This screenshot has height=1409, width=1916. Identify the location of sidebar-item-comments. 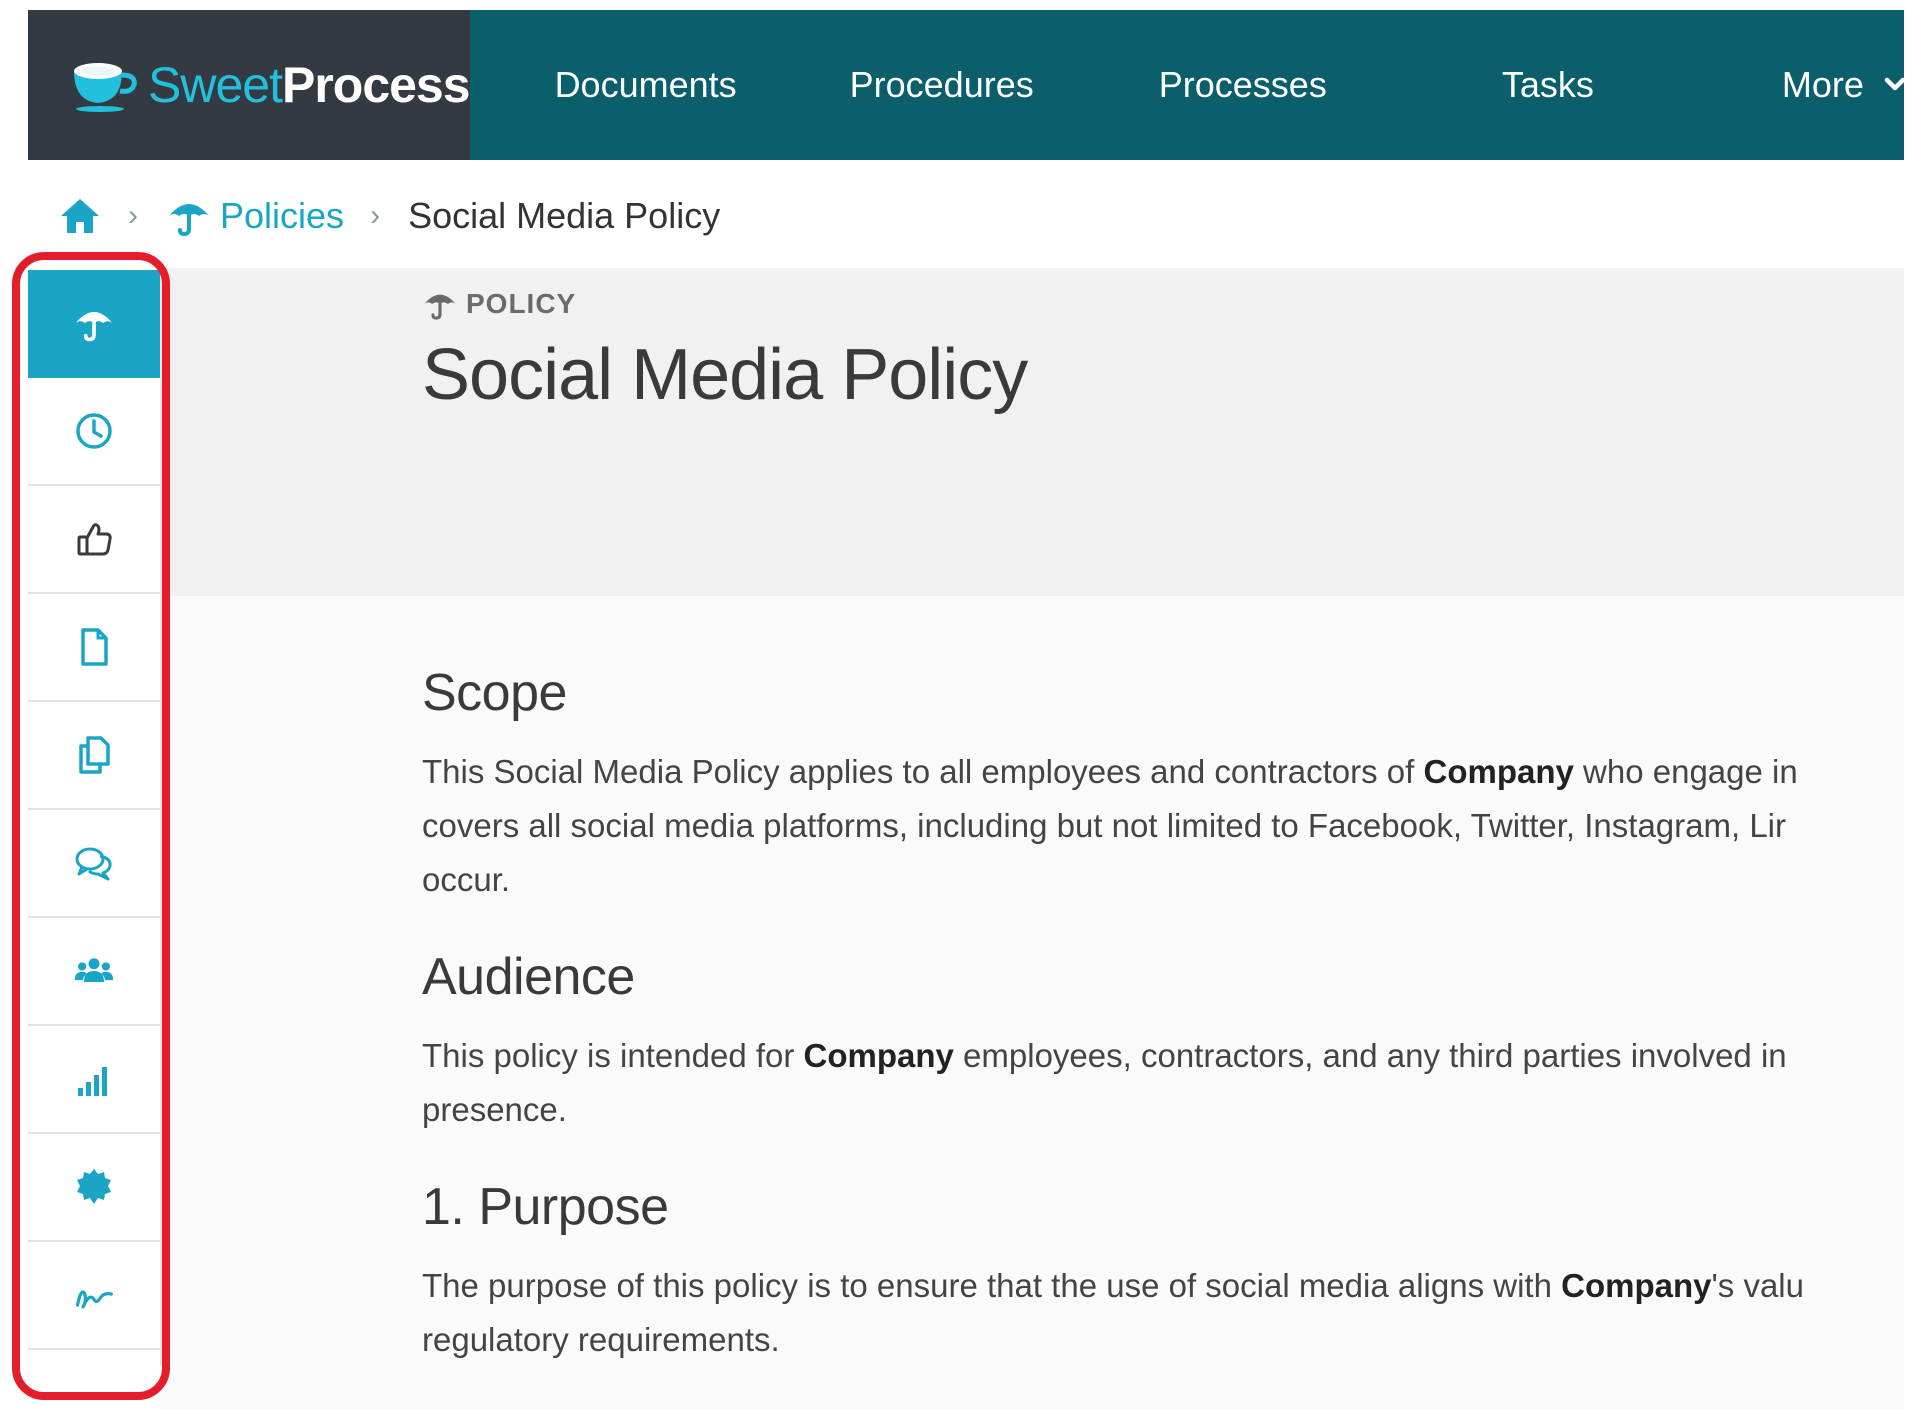
(94, 864).